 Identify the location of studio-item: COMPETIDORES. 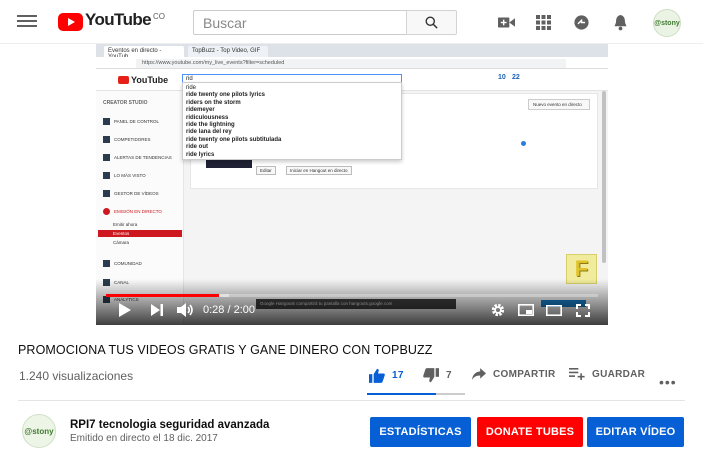
(127, 139).